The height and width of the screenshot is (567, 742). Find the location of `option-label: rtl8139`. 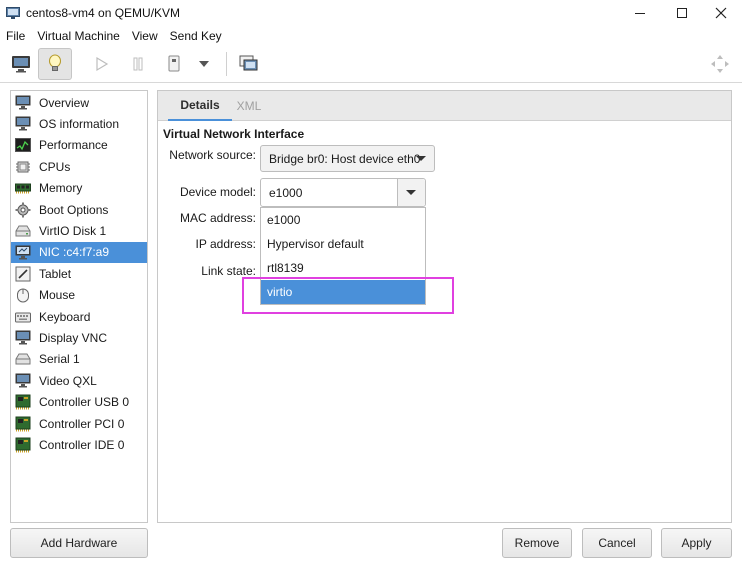

option-label: rtl8139 is located at coordinates (285, 268).